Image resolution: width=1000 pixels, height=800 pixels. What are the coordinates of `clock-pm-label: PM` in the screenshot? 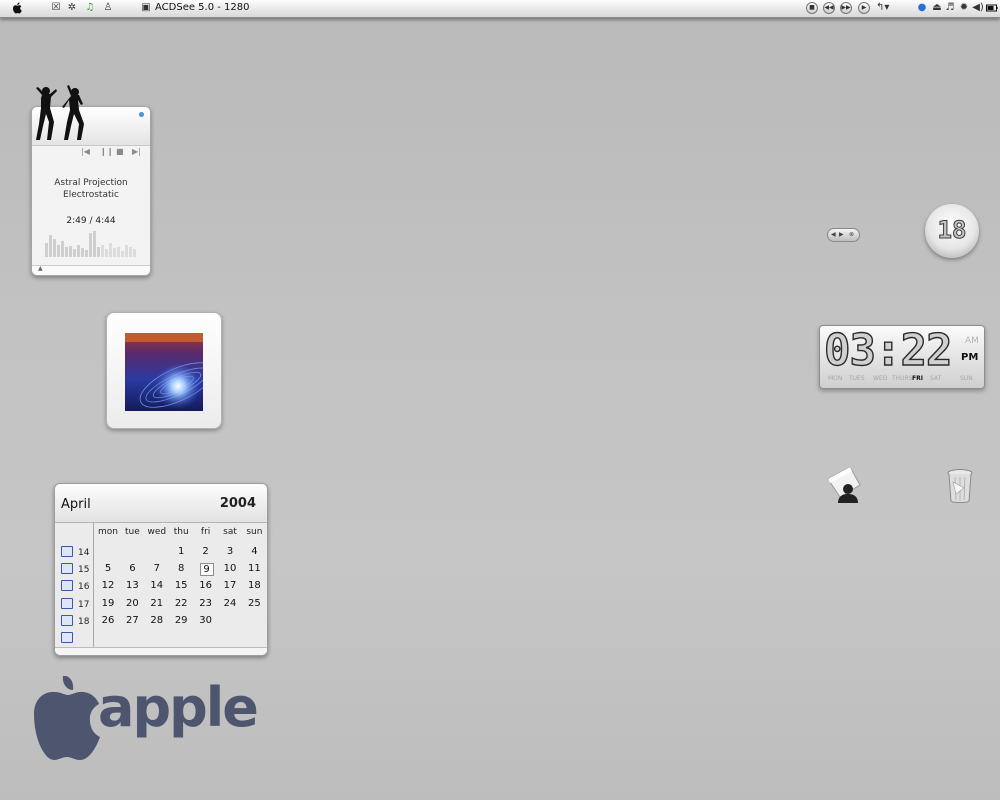 It's located at (970, 357).